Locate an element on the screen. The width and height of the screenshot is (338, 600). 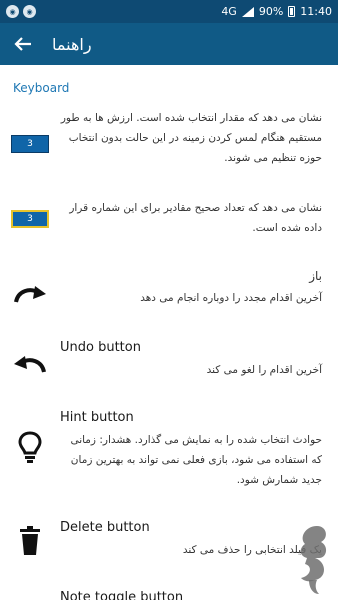
completed-cell-sample: 3 is located at coordinates (30, 219).